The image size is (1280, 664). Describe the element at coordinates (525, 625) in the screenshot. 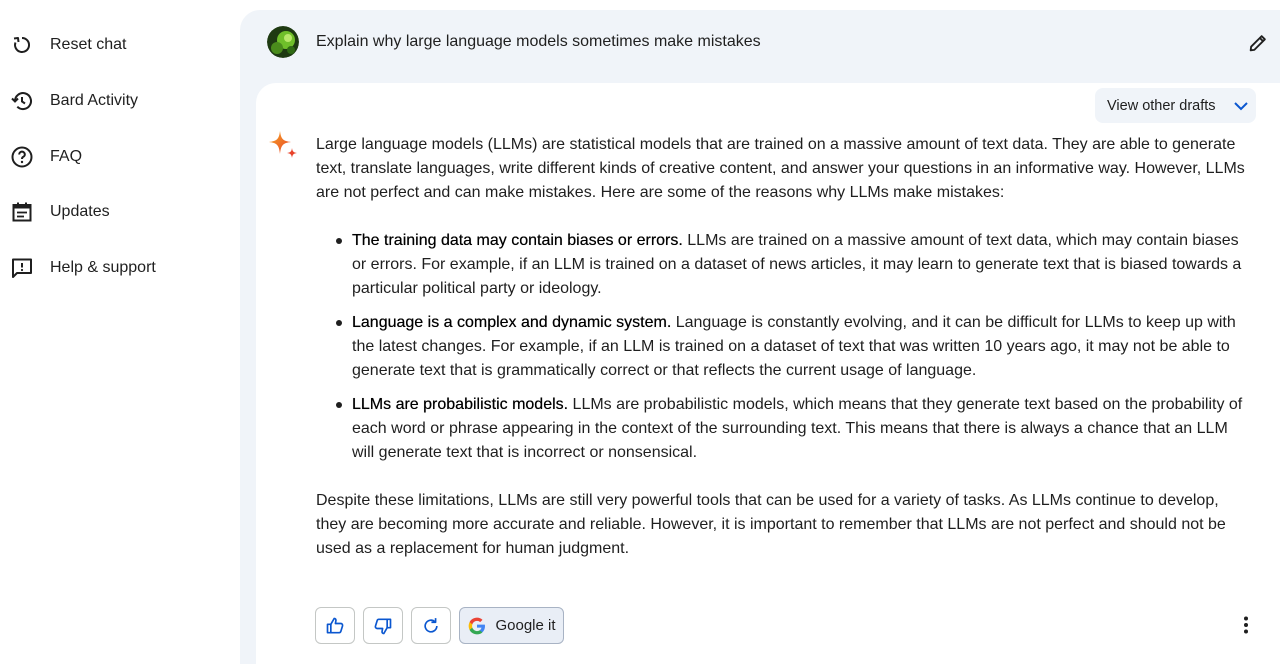

I see `google-it-label: Google it` at that location.